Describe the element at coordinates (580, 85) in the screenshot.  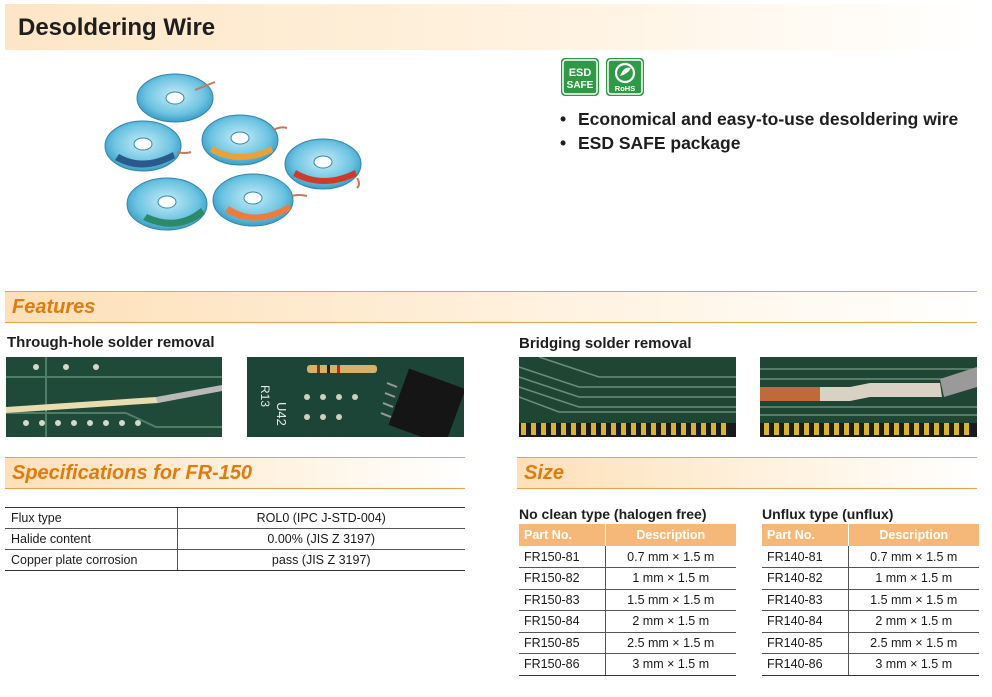
I see `safe-label: SAFE` at that location.